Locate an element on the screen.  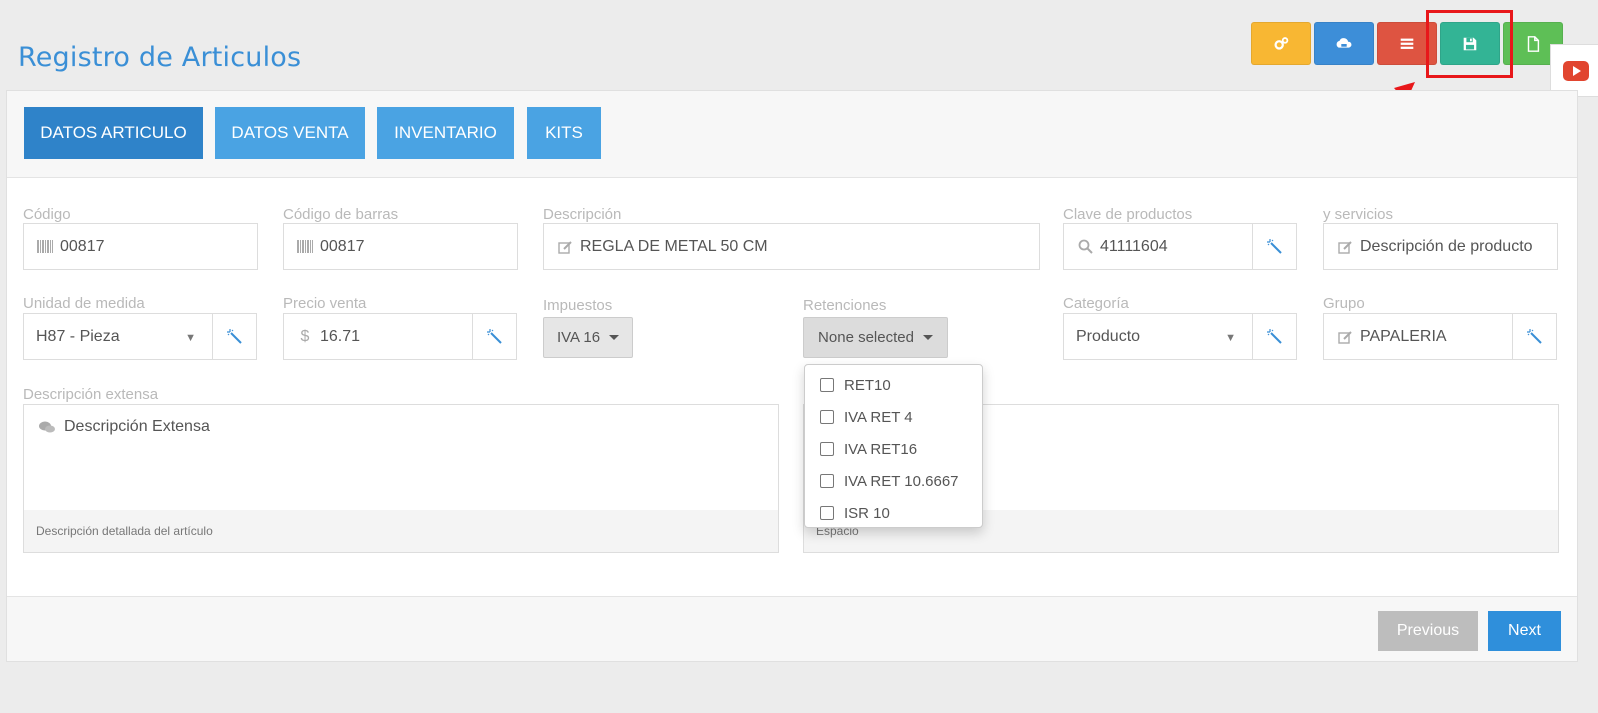
cloud-car-icon is located at coordinates (1344, 42).